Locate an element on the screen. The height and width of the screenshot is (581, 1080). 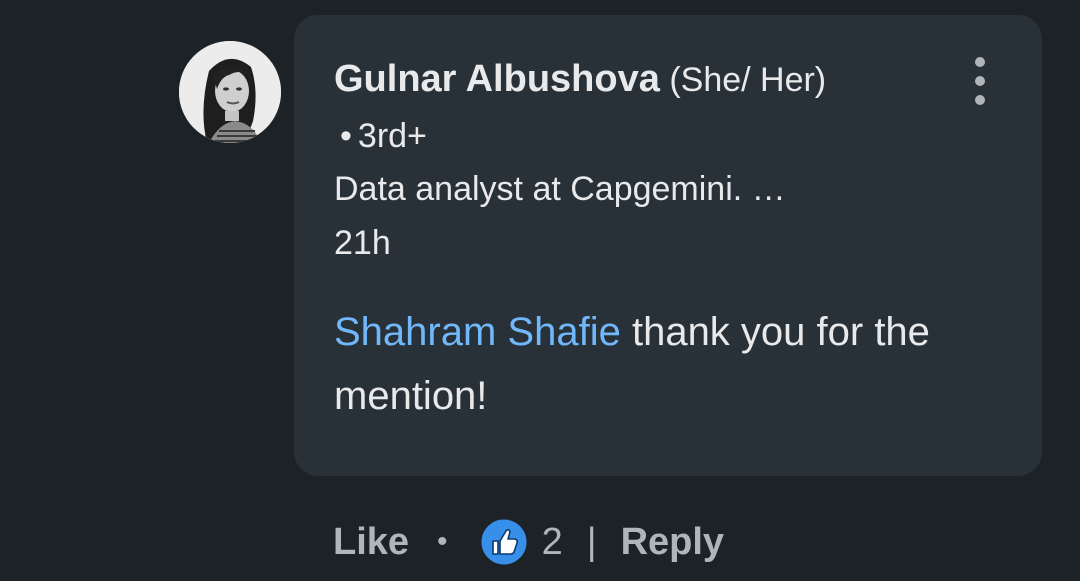
comment-timestamp: 21h is located at coordinates (362, 243).